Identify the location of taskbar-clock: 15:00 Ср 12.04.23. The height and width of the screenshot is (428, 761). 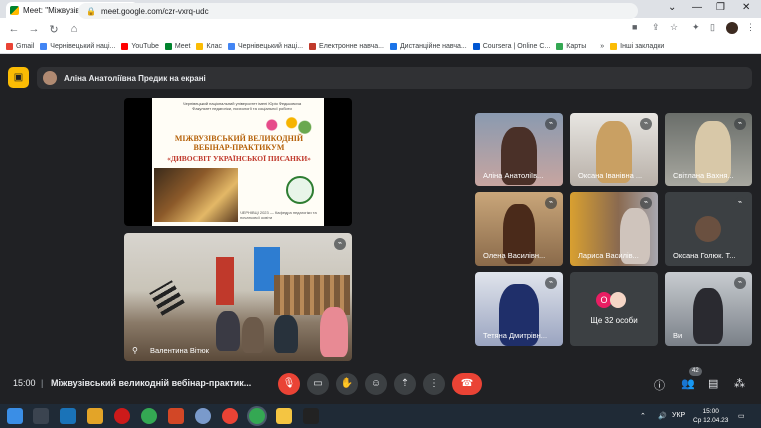
(710, 416).